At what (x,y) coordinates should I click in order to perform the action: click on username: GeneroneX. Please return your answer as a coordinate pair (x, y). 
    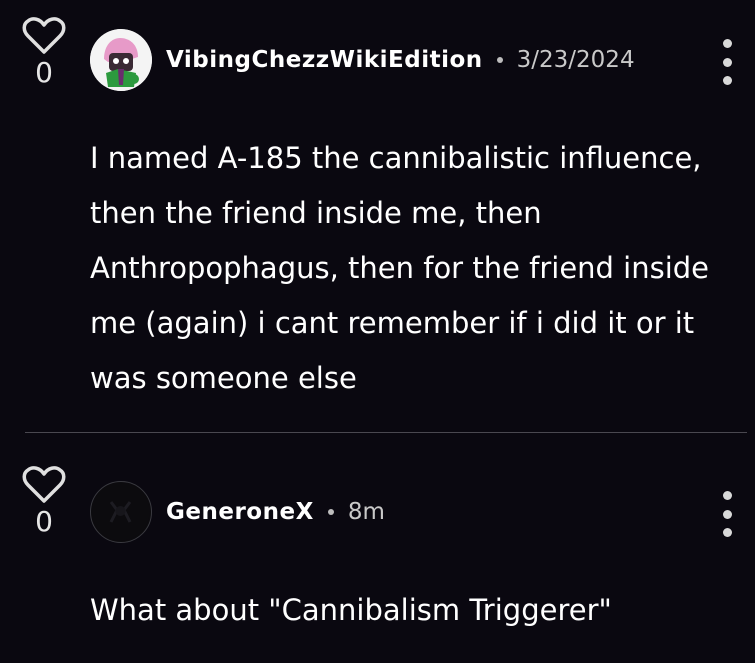
    Looking at the image, I should click on (240, 512).